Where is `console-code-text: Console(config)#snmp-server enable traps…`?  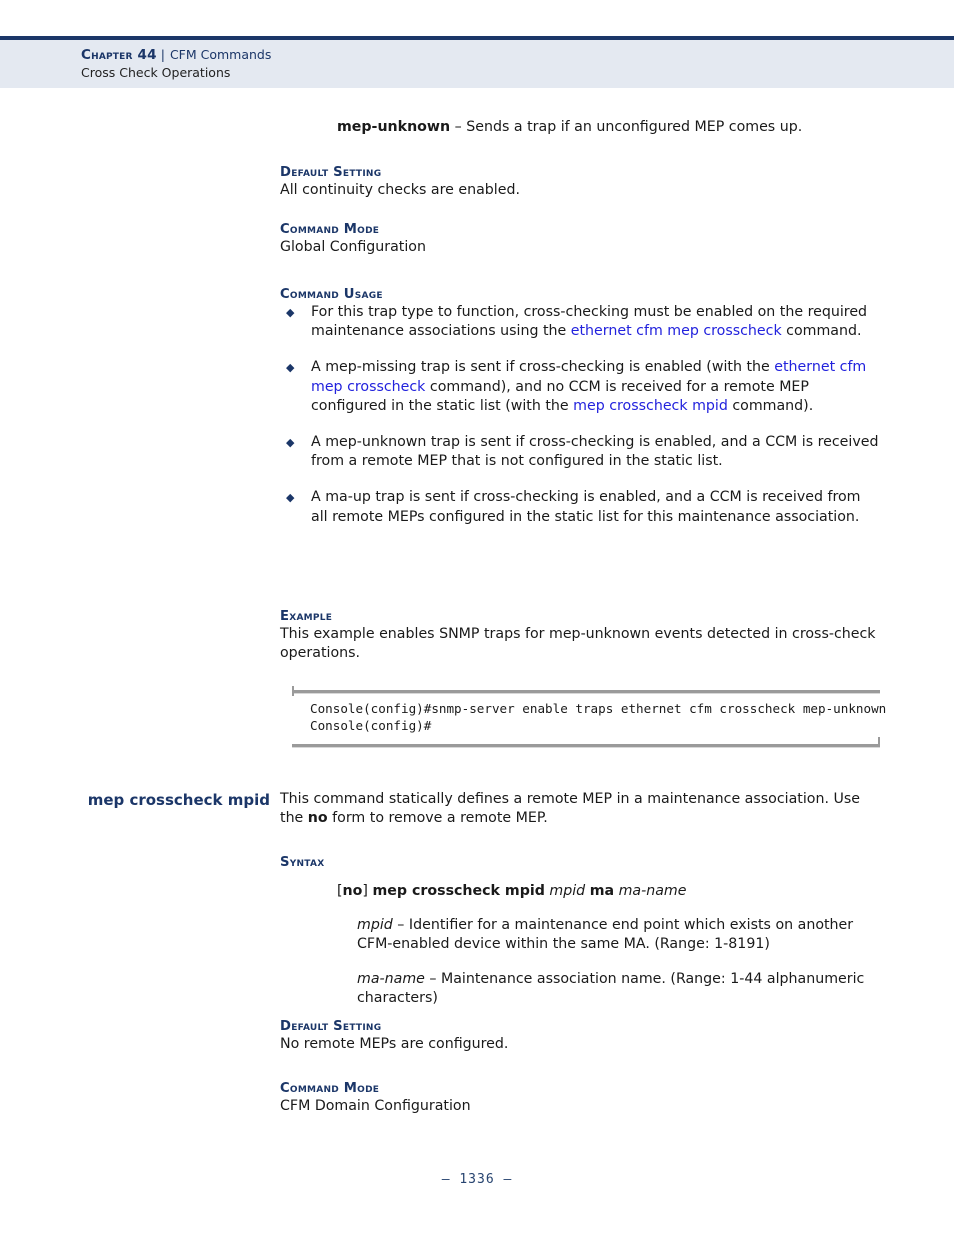
console-code-text: Console(config)#snmp-server enable traps… is located at coordinates (598, 717).